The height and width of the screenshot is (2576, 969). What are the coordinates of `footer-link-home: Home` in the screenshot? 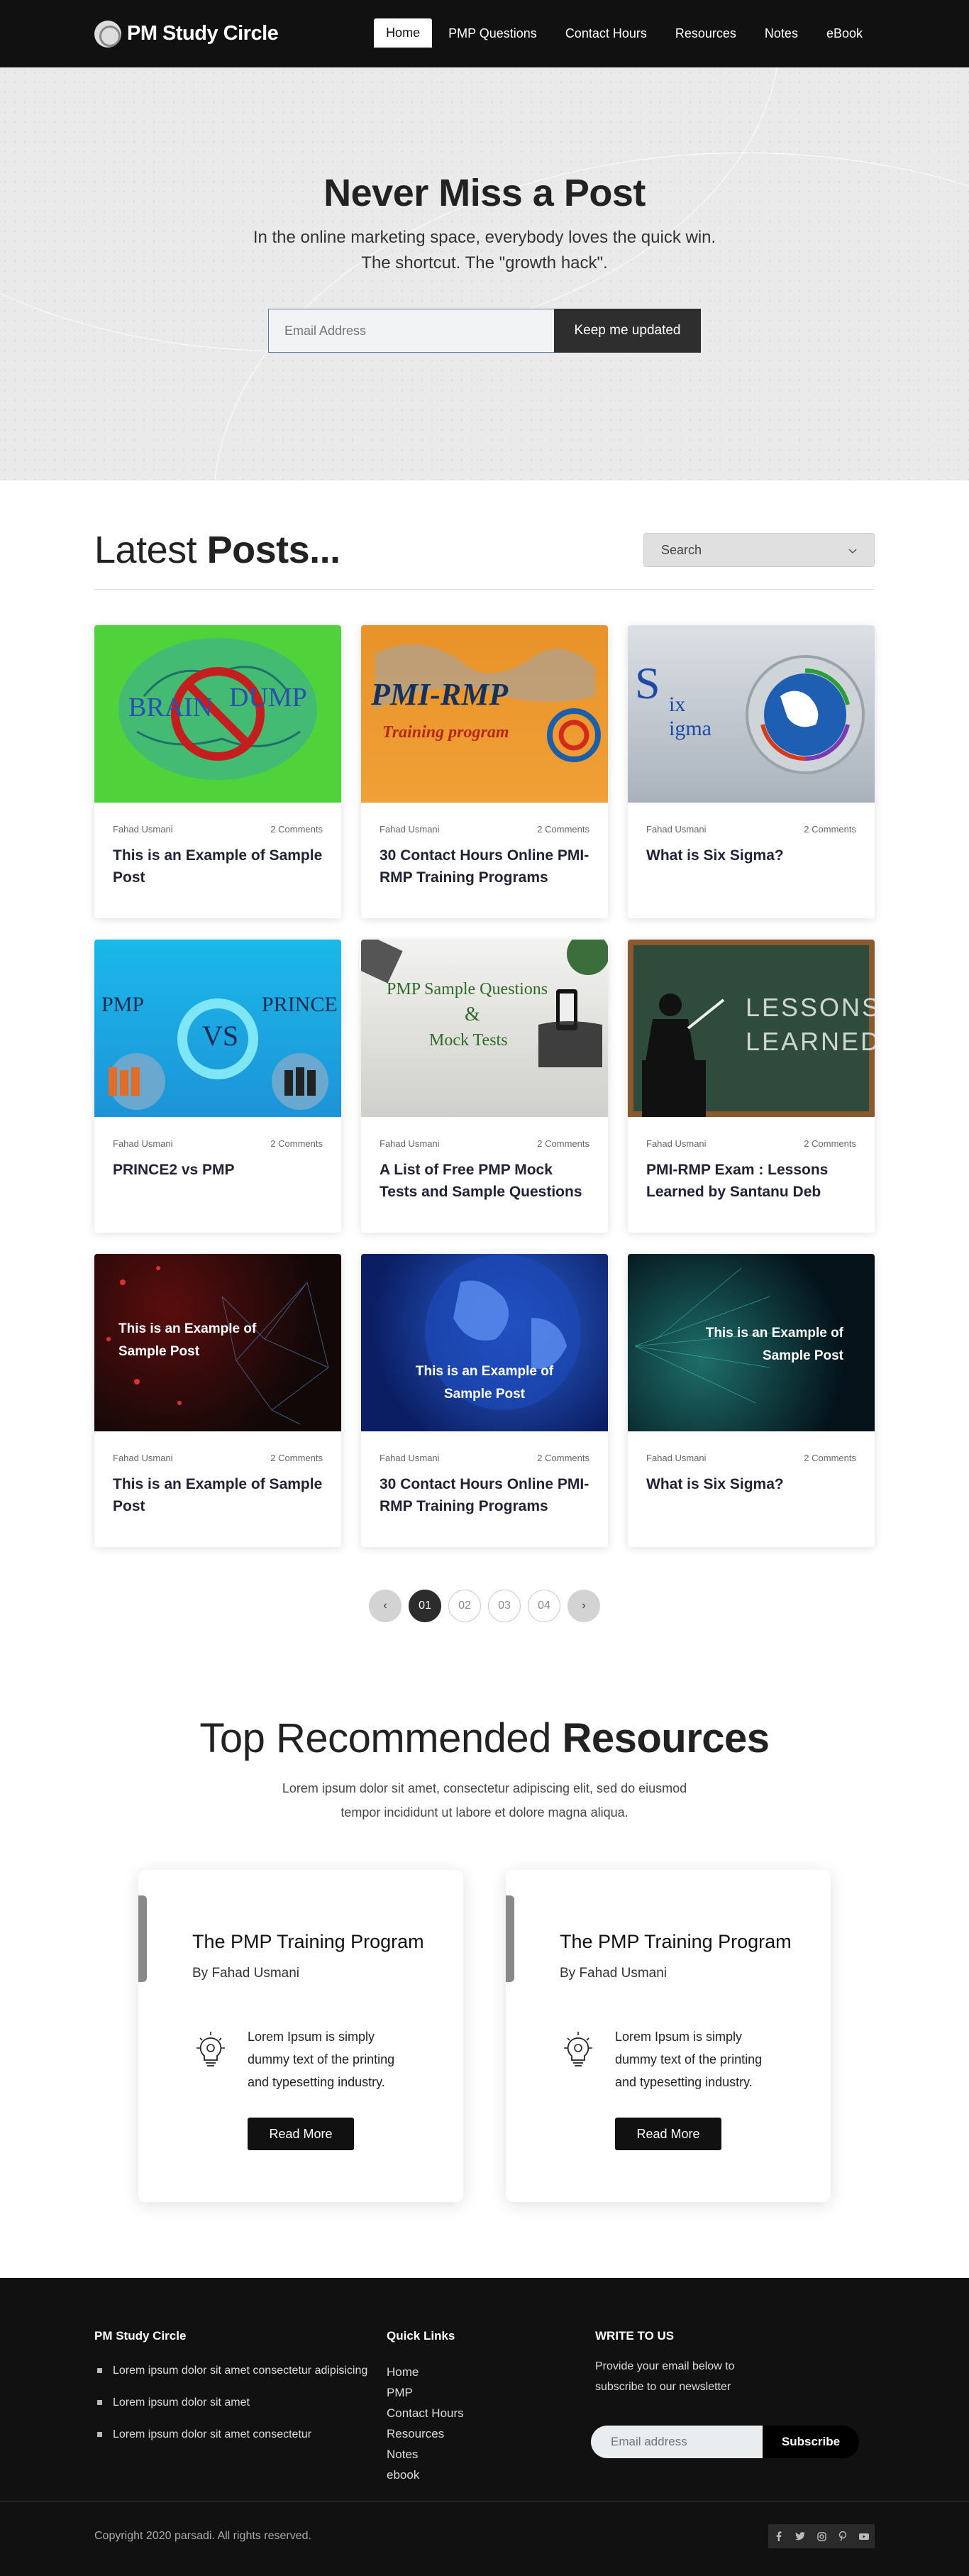 It's located at (491, 2372).